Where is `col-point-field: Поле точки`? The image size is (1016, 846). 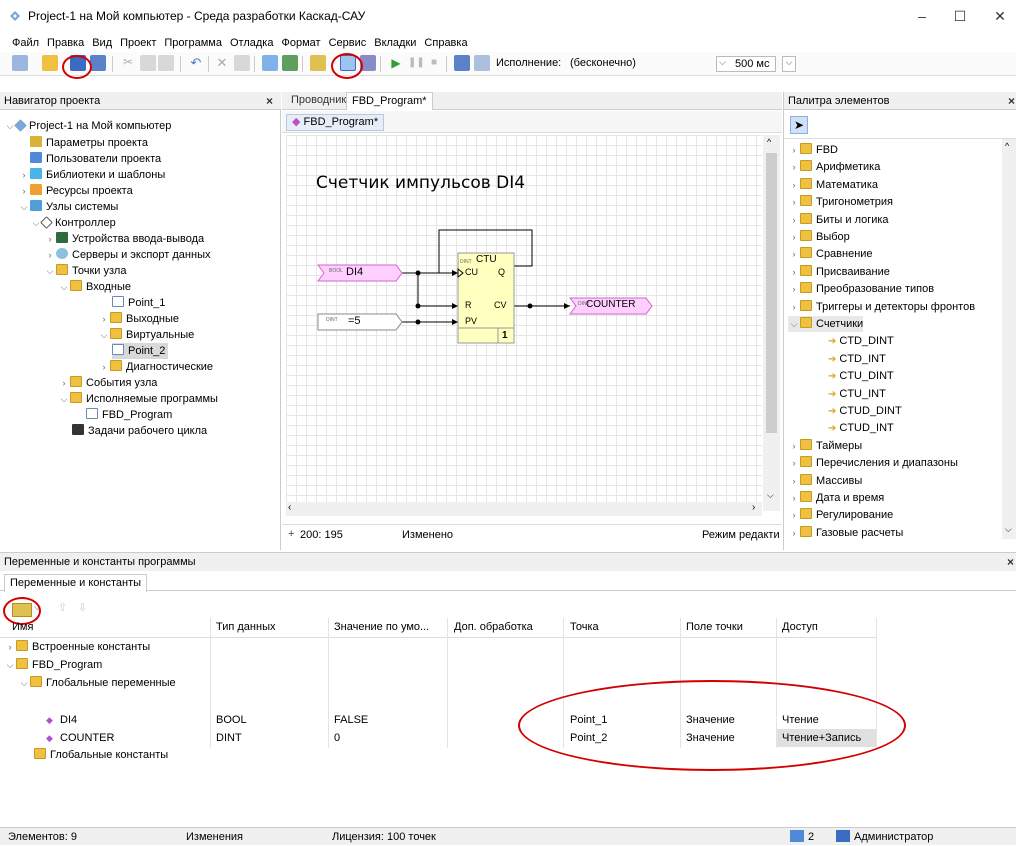 col-point-field: Поле точки is located at coordinates (714, 627).